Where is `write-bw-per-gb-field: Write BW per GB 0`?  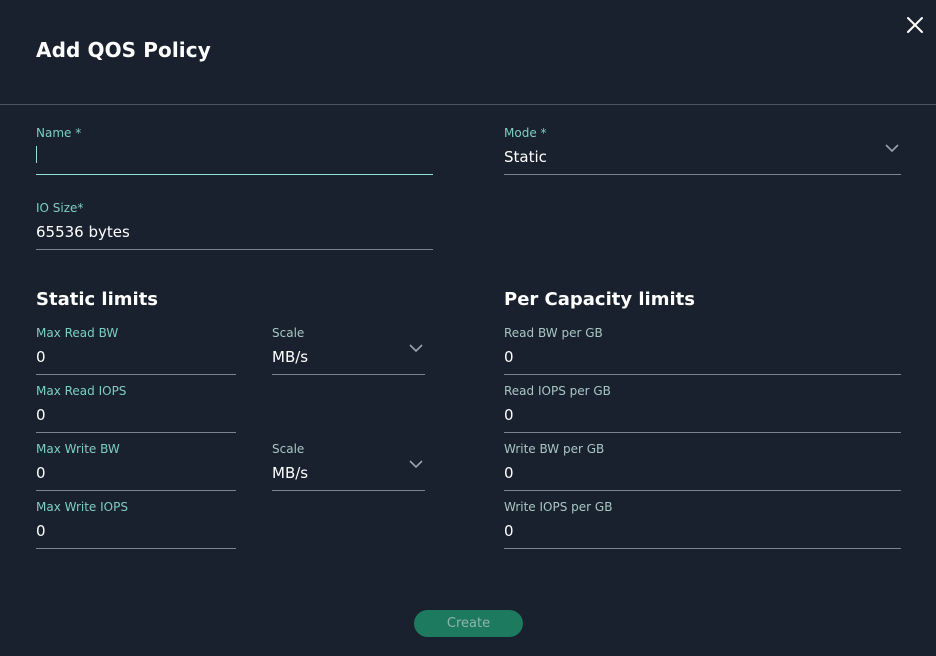 write-bw-per-gb-field: Write BW per GB 0 is located at coordinates (702, 466).